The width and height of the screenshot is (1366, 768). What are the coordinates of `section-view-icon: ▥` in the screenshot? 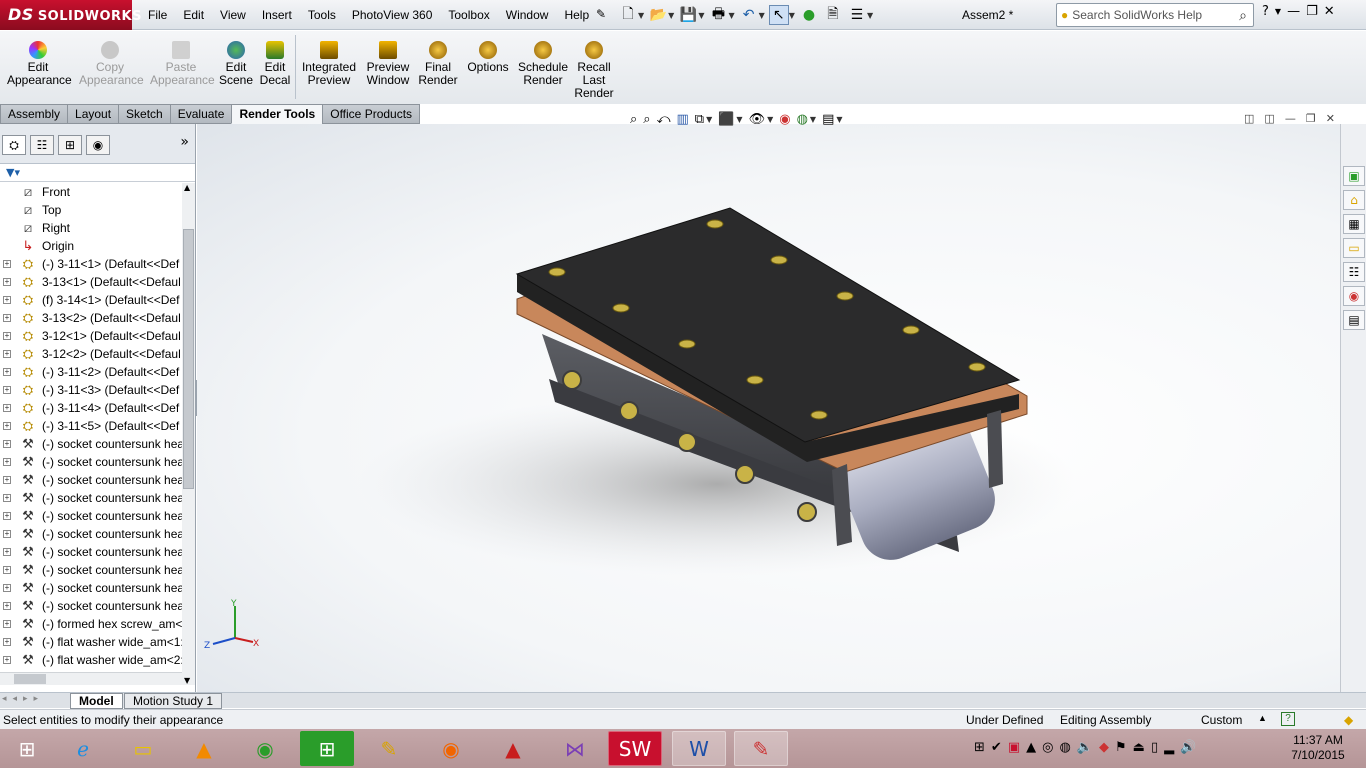 It's located at (682, 119).